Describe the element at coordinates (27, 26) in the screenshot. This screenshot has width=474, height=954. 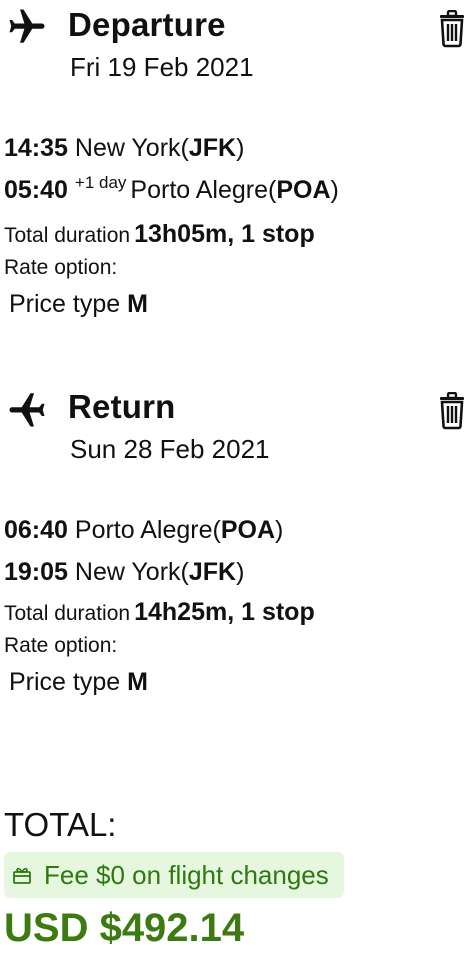
I see `airplane-departure-icon` at that location.